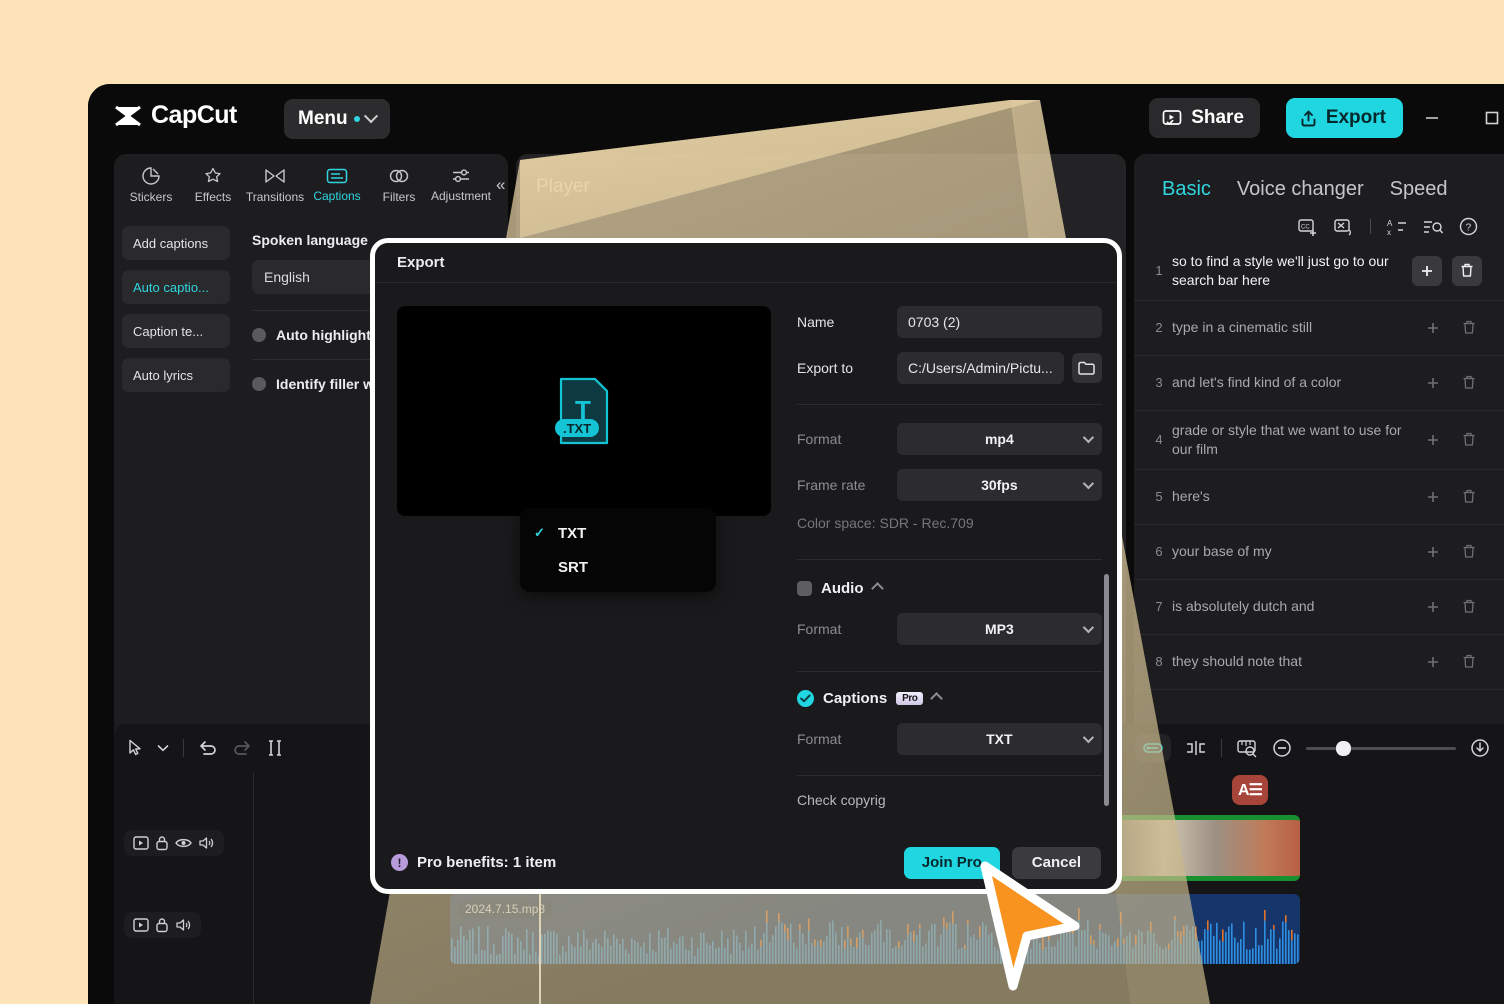 Image resolution: width=1504 pixels, height=1004 pixels. I want to click on caption-row: 8 they should note that, so click(1319, 662).